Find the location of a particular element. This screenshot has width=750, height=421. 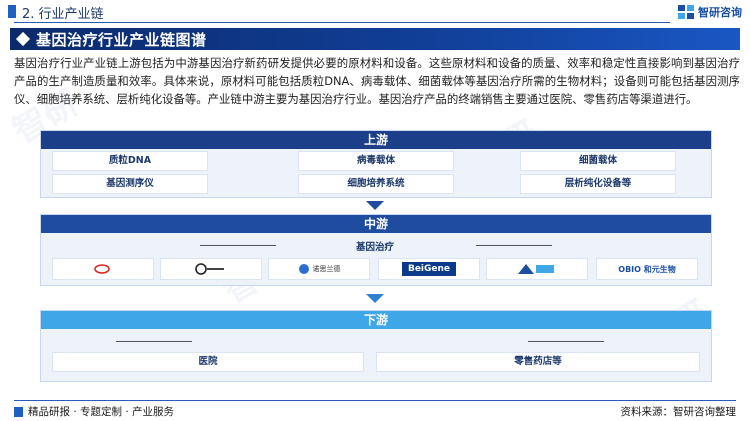

brand: 智研咨询 is located at coordinates (710, 12).